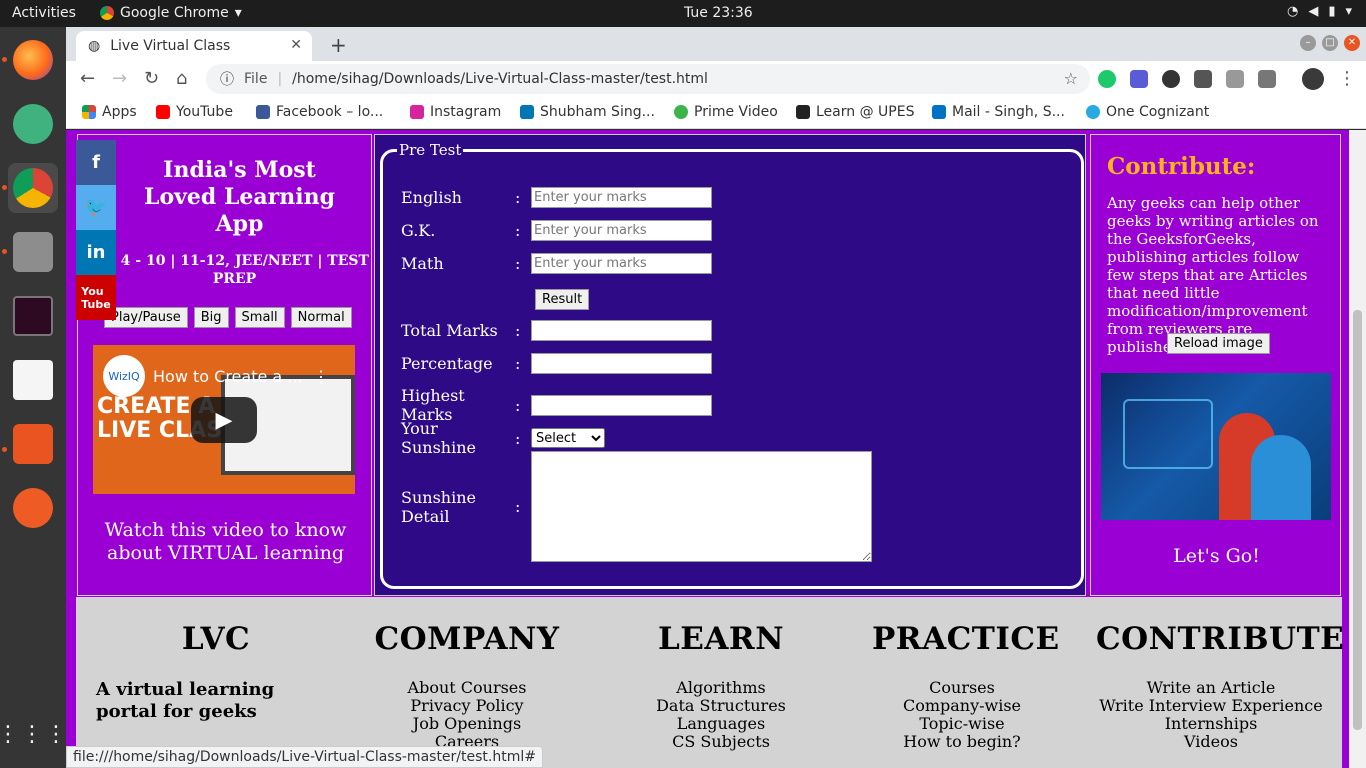 The height and width of the screenshot is (768, 1366). I want to click on grammarly-extension-icon, so click(1107, 79).